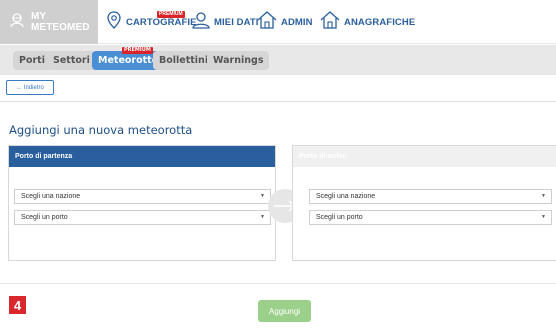 The height and width of the screenshot is (329, 556). I want to click on tab-porti: Porti, so click(32, 60).